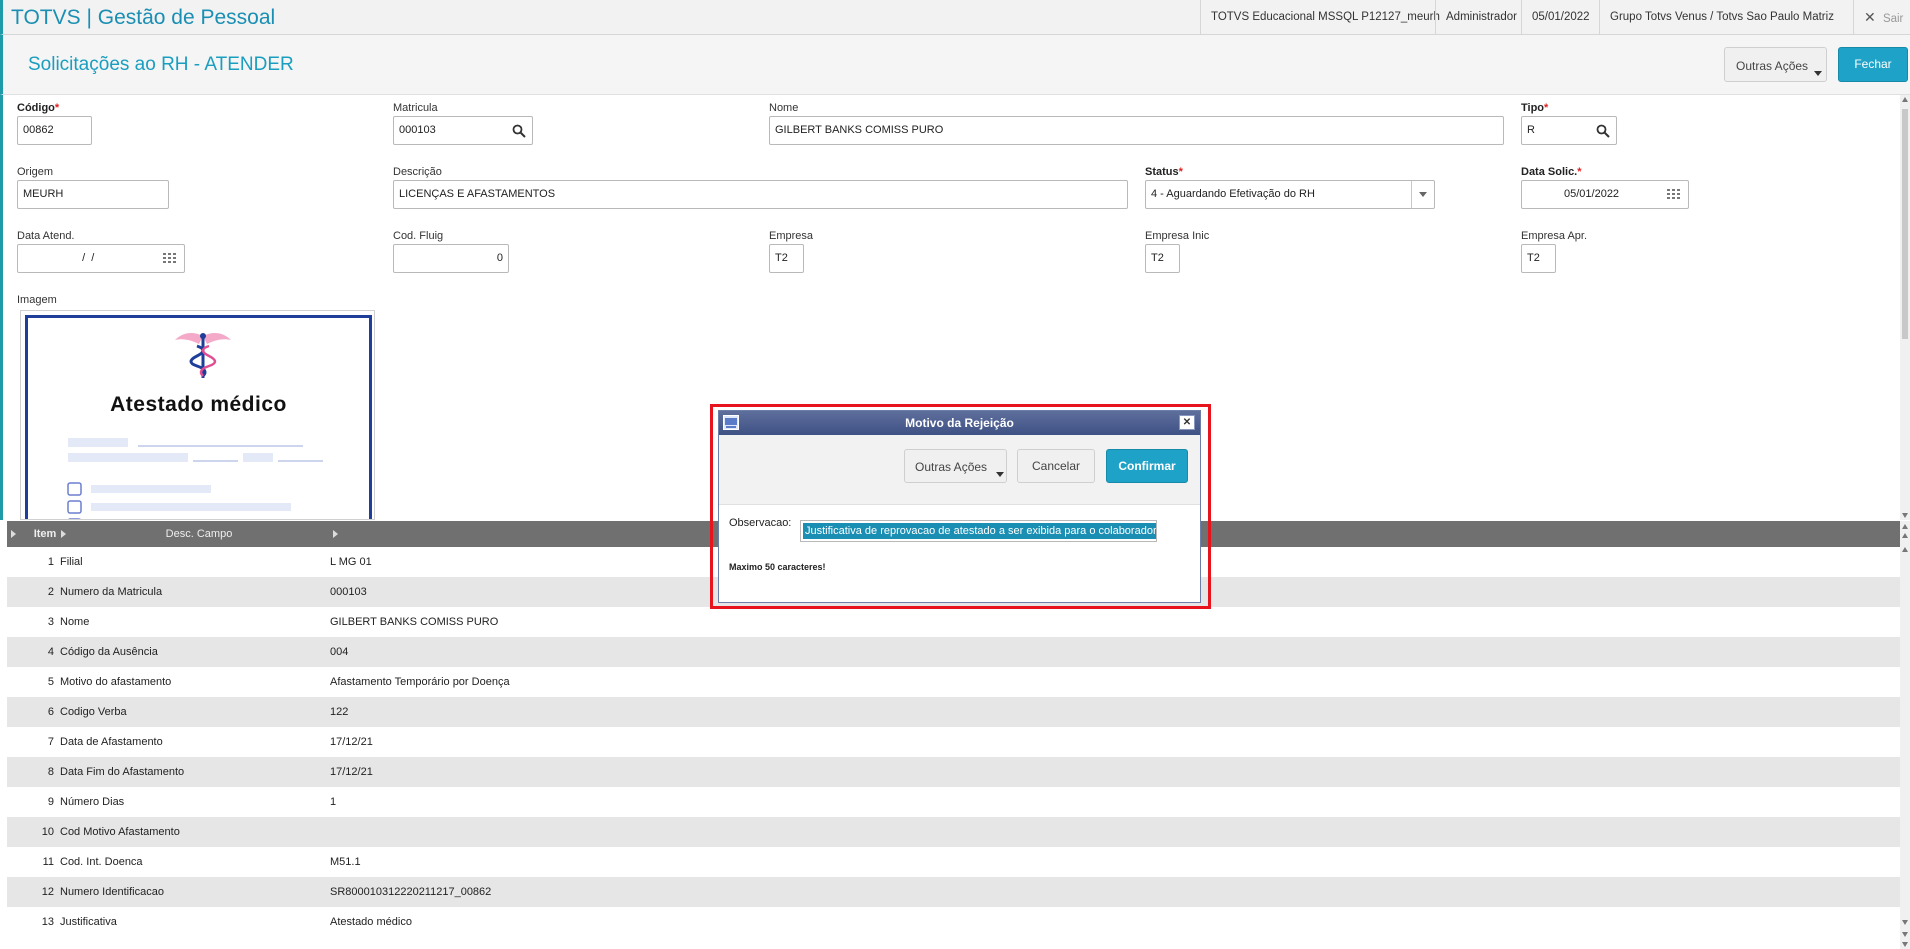 Image resolution: width=1910 pixels, height=949 pixels. Describe the element at coordinates (1569, 130) in the screenshot. I see `tipo-field: R` at that location.